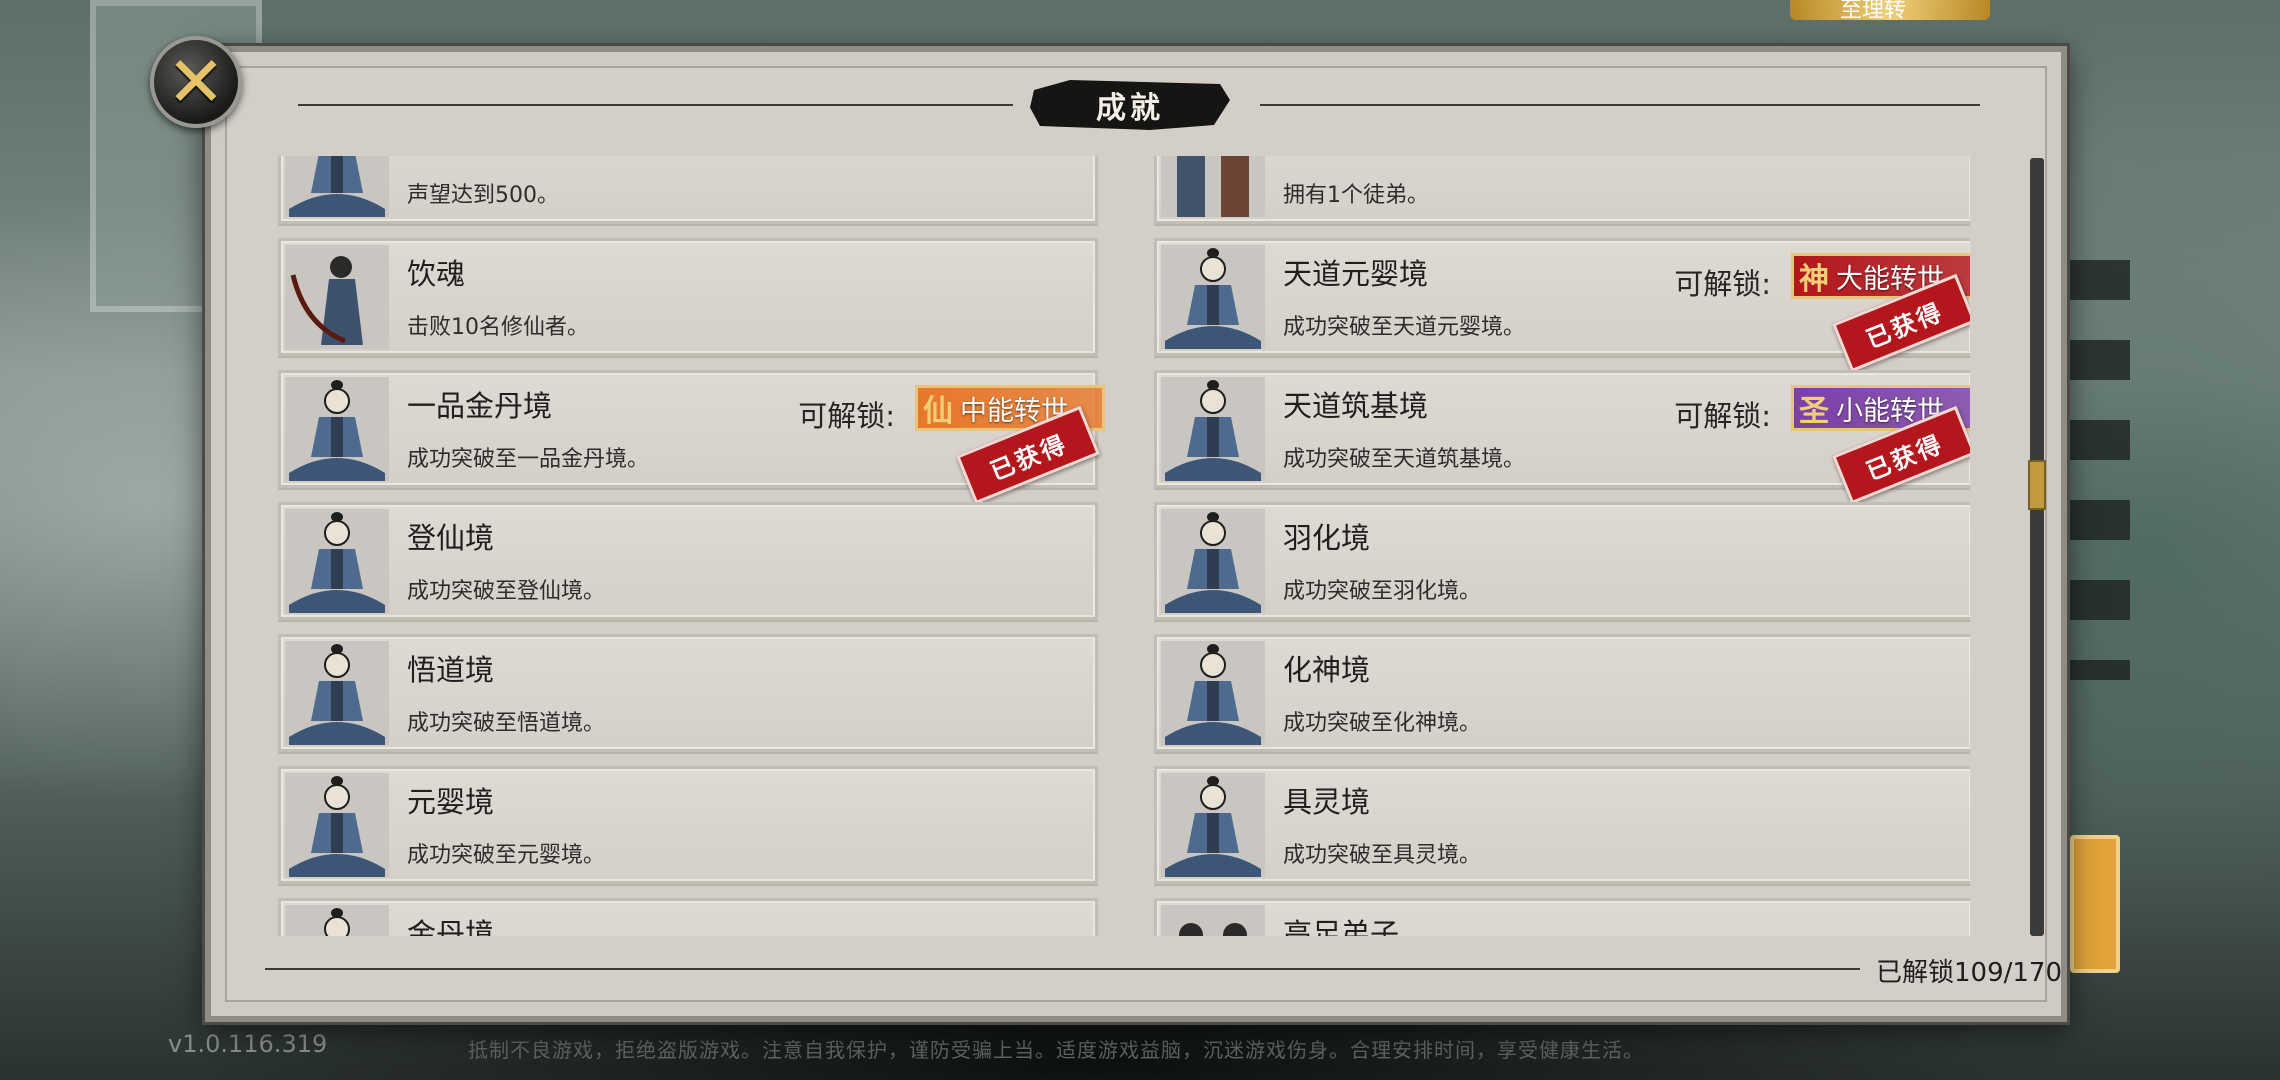  I want to click on achievement-title: 天道元婴境, so click(1356, 274).